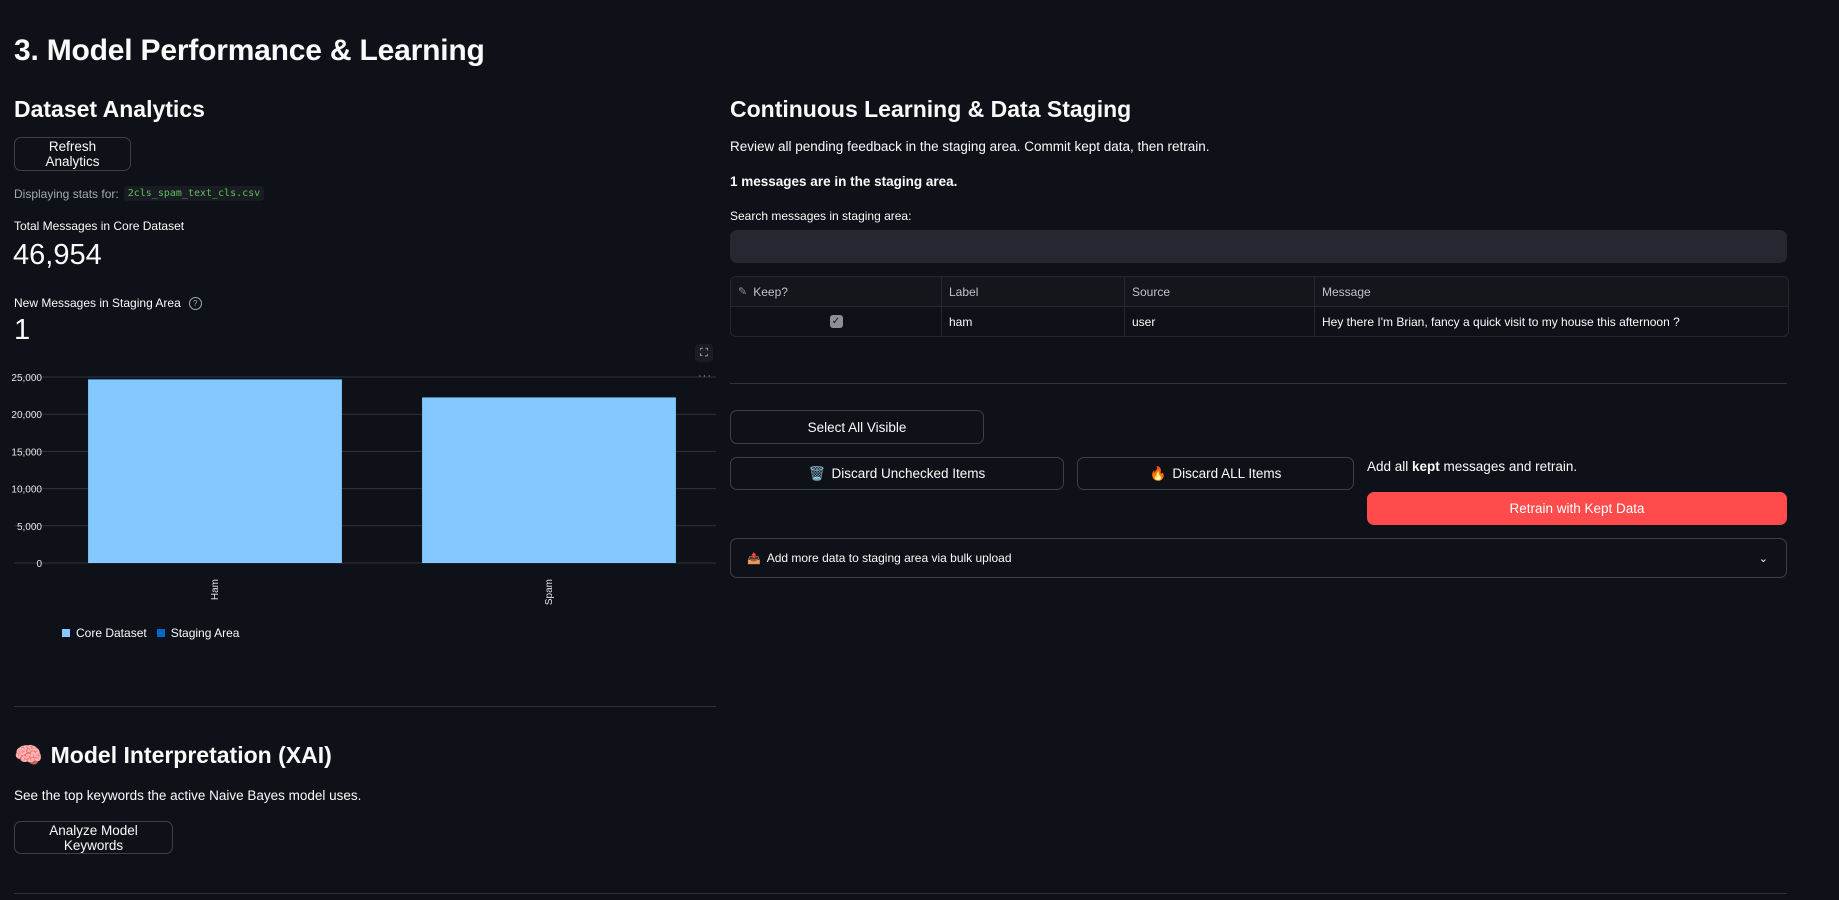 The width and height of the screenshot is (1839, 900). I want to click on edit-column-icon: ✎, so click(743, 292).